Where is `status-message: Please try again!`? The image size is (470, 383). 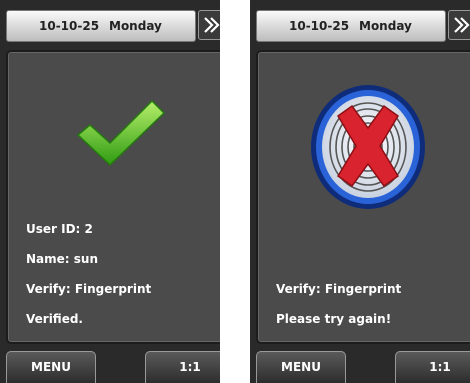 status-message: Please try again! is located at coordinates (334, 319).